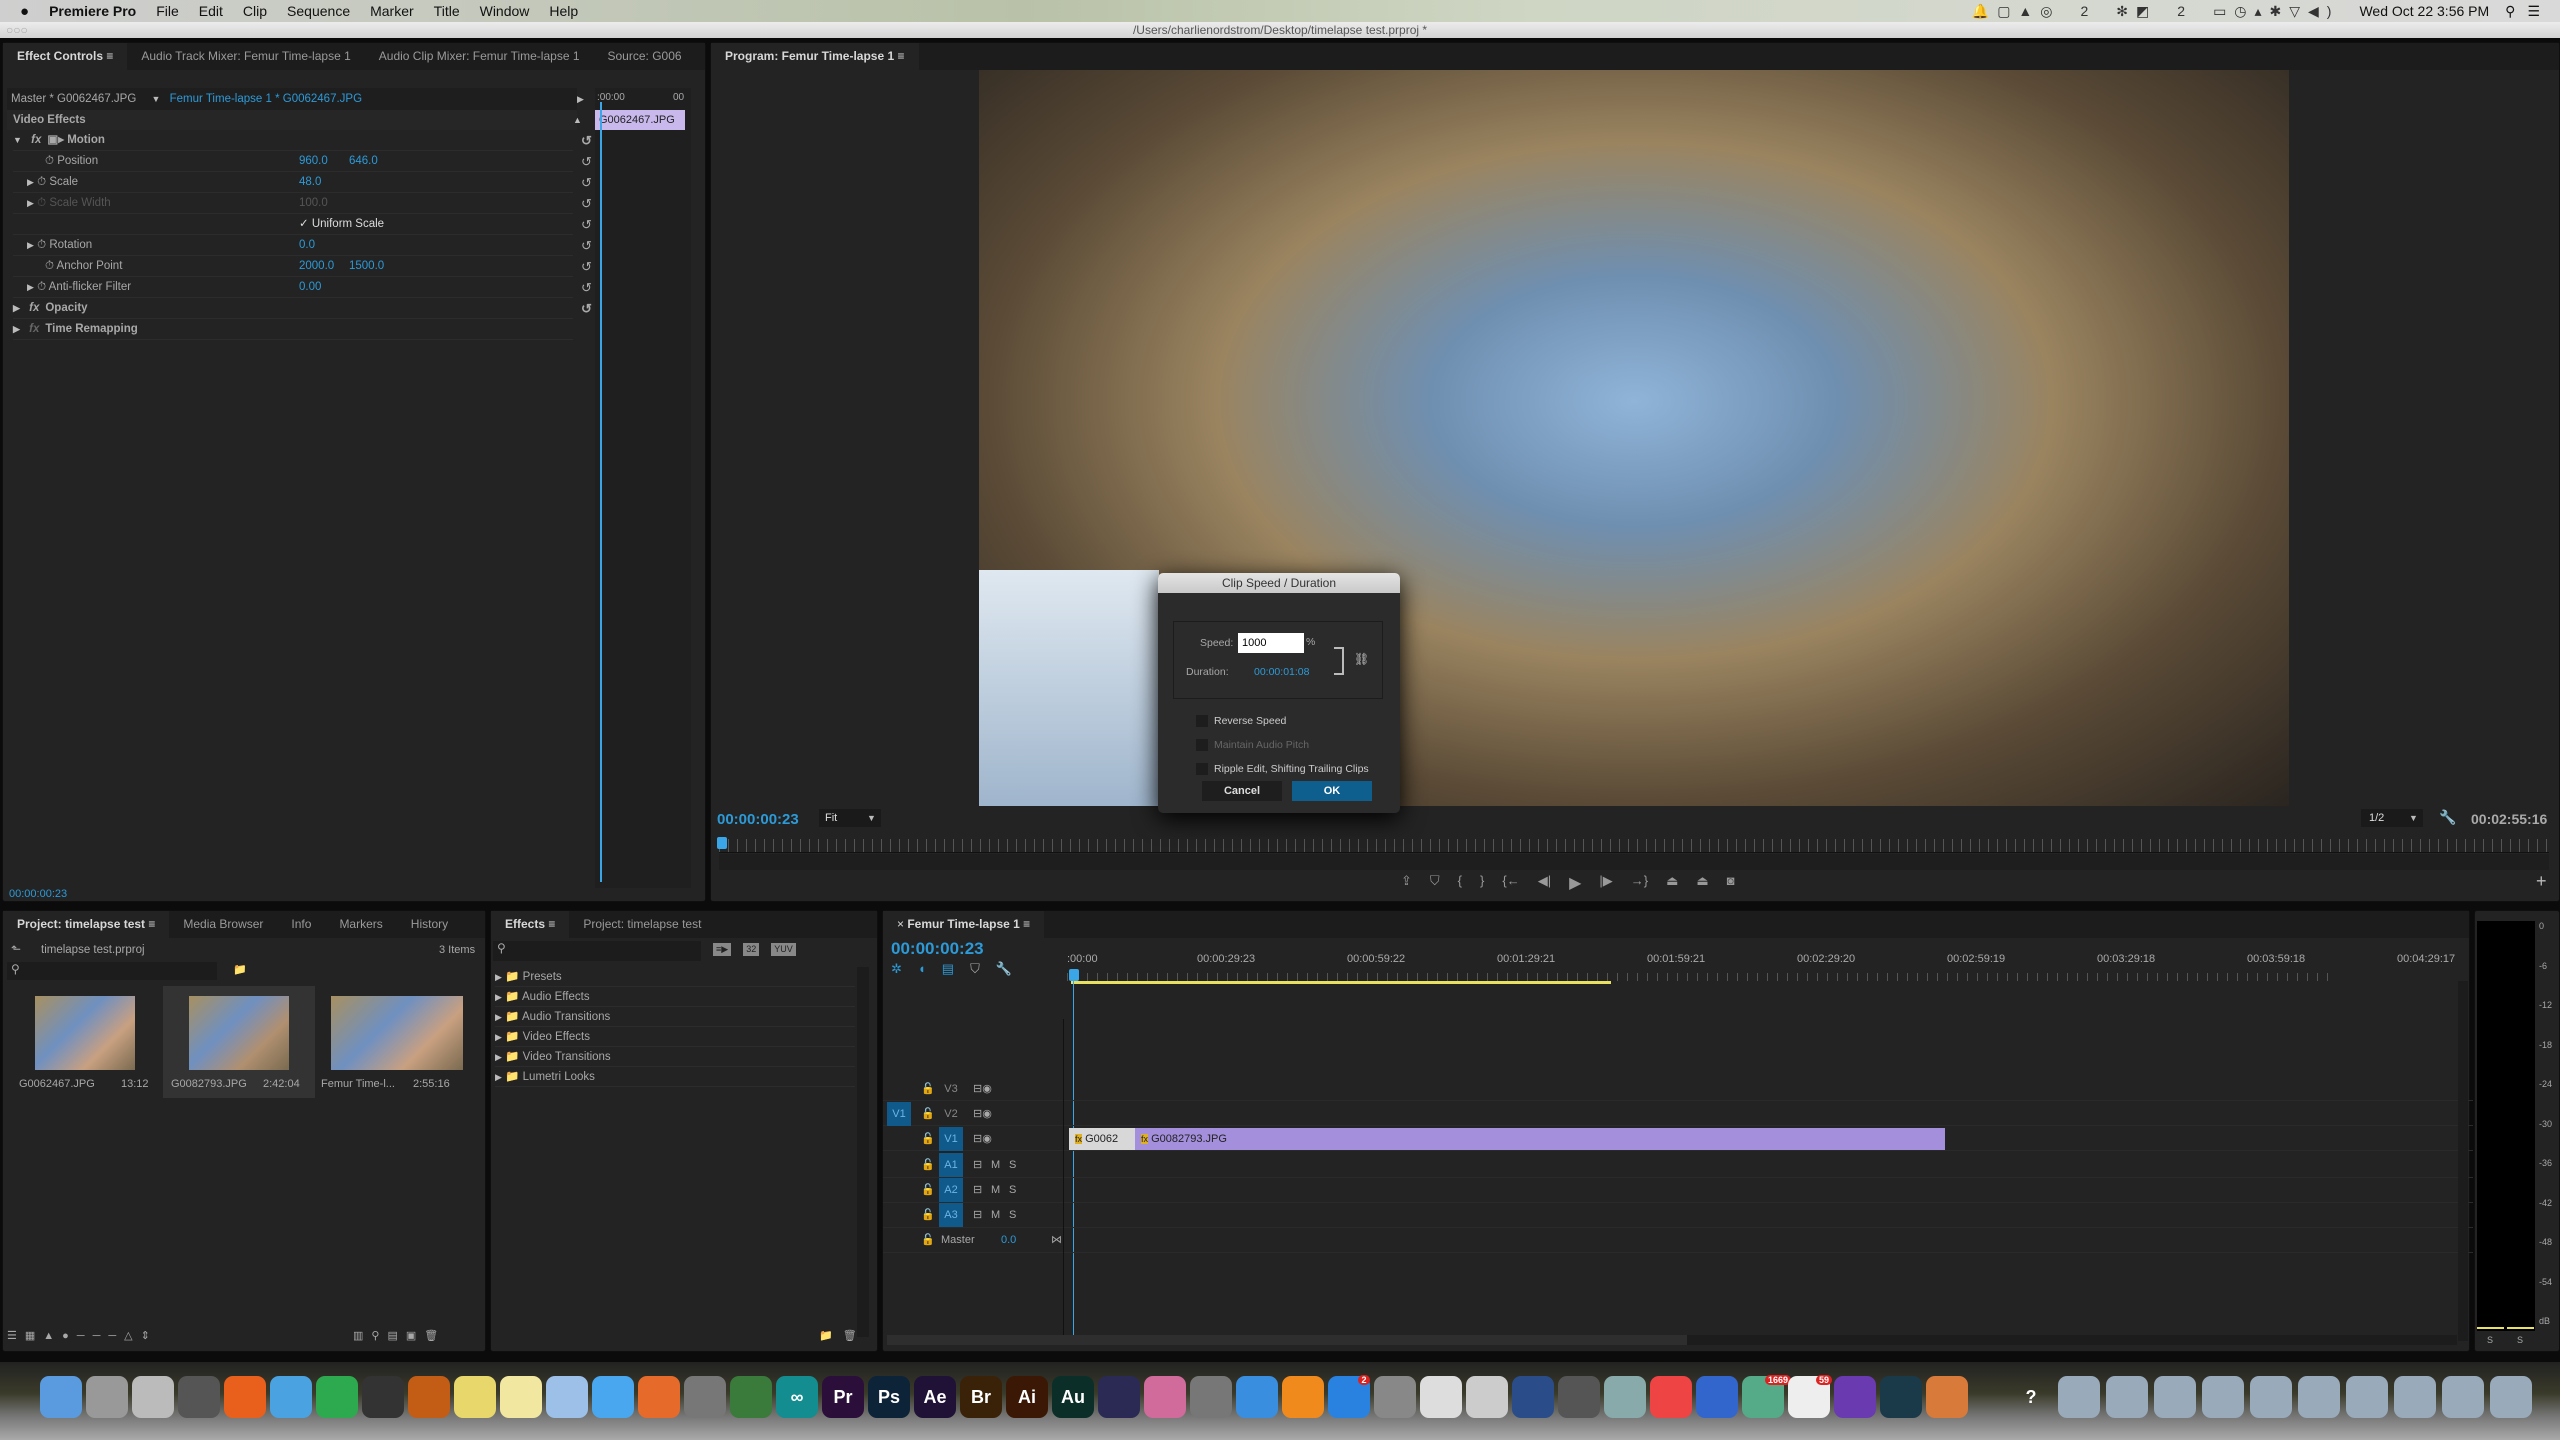  Describe the element at coordinates (313, 161) in the screenshot. I see `position-x: 960.0` at that location.